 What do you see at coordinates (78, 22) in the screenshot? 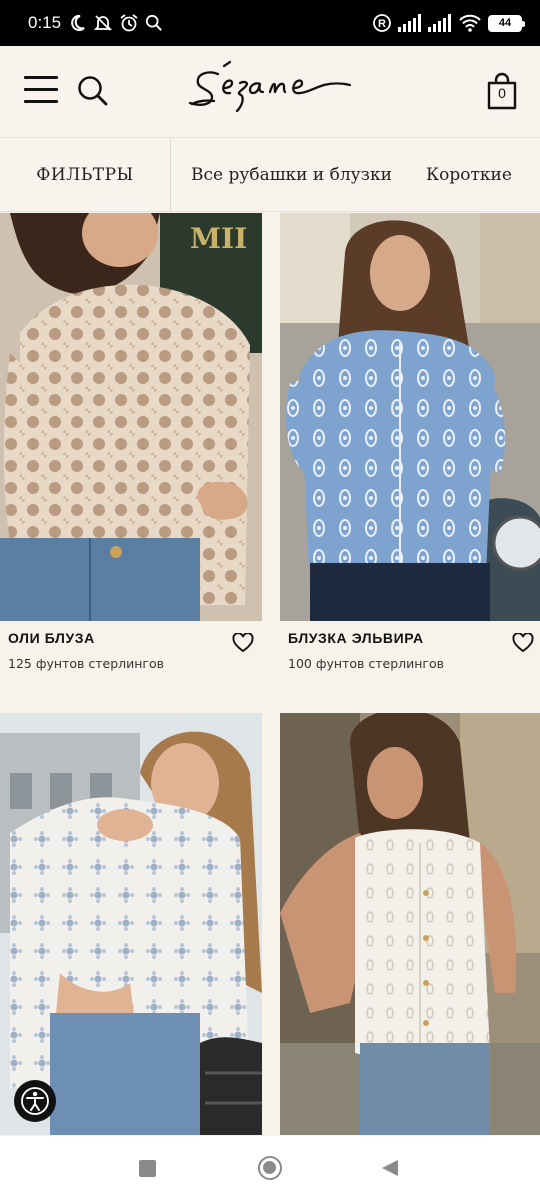
I see `moon-icon` at bounding box center [78, 22].